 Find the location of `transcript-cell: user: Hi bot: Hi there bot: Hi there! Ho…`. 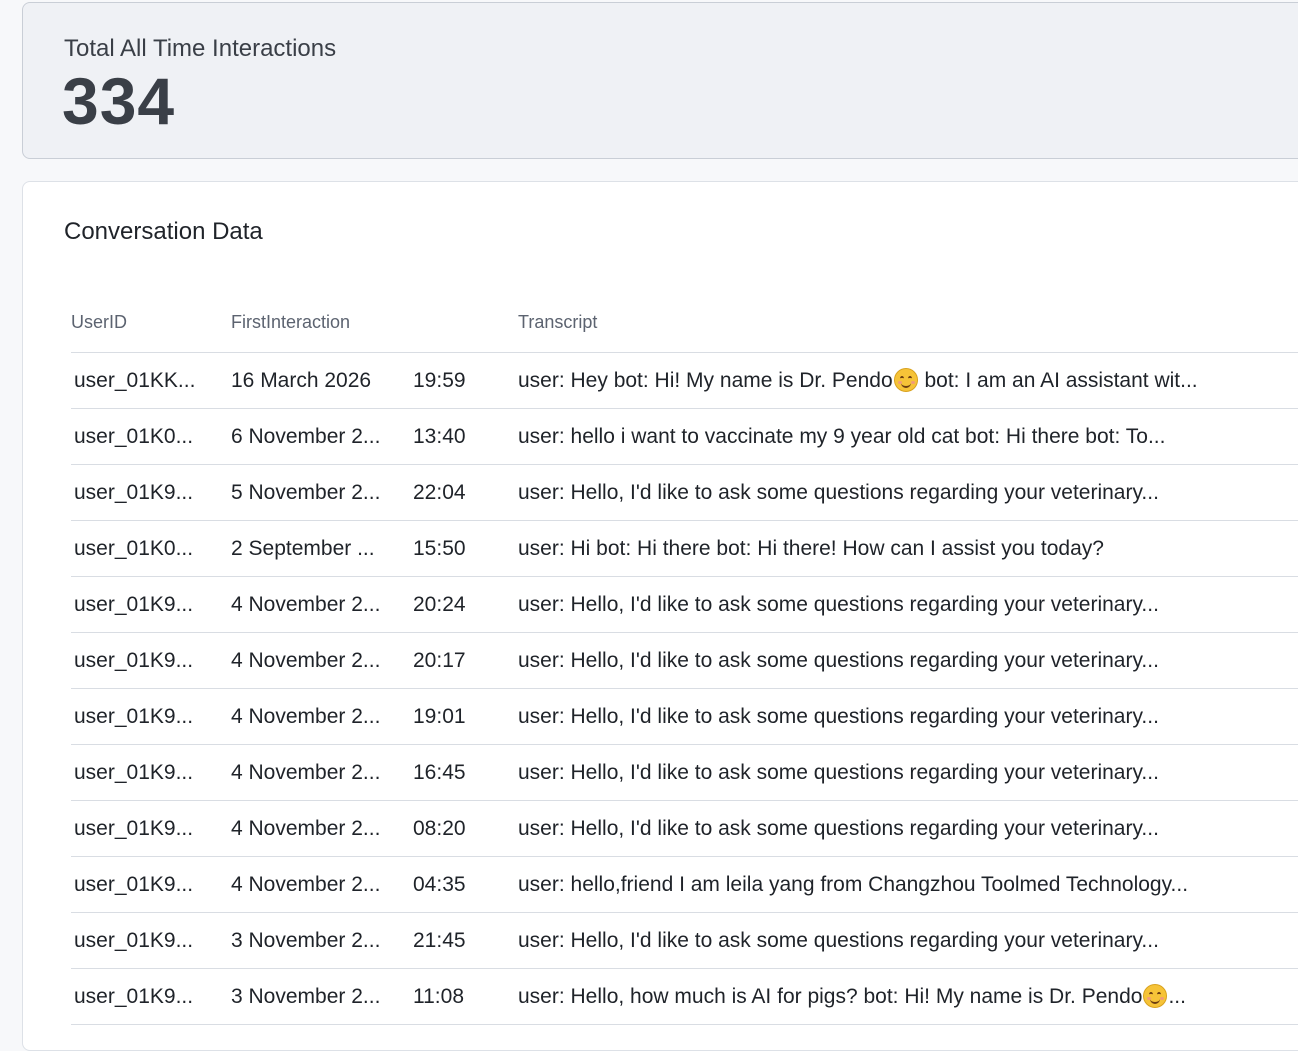

transcript-cell: user: Hi bot: Hi there bot: Hi there! Ho… is located at coordinates (900, 548).